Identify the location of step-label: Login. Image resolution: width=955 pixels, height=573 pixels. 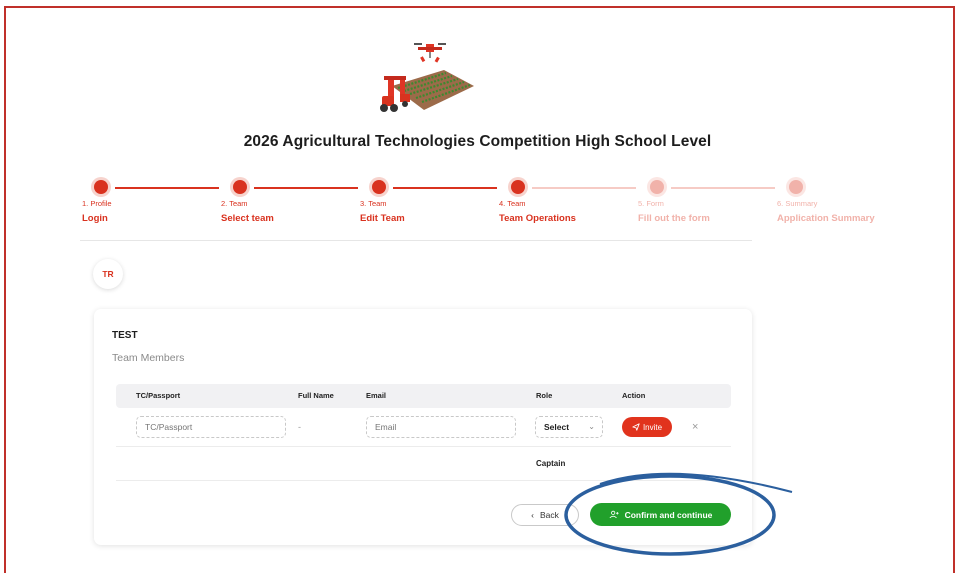
(95, 218).